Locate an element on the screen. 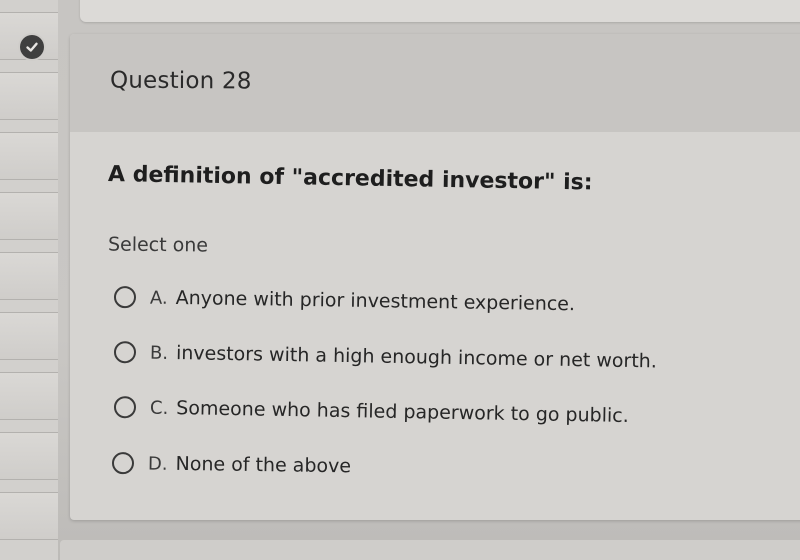  option-text: None of the above is located at coordinates (263, 465).